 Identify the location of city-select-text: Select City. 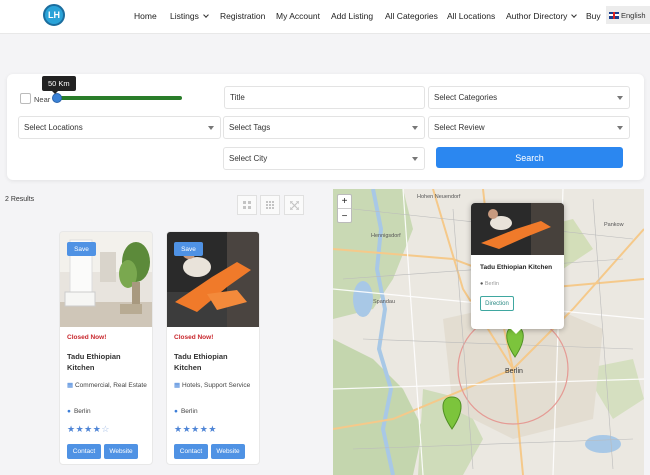
(248, 158).